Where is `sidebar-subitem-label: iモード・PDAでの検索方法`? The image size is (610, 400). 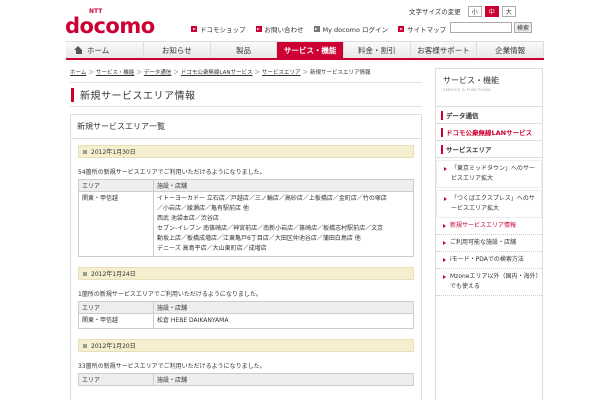
sidebar-subitem-label: iモード・PDAでの検索方法 is located at coordinates (487, 259).